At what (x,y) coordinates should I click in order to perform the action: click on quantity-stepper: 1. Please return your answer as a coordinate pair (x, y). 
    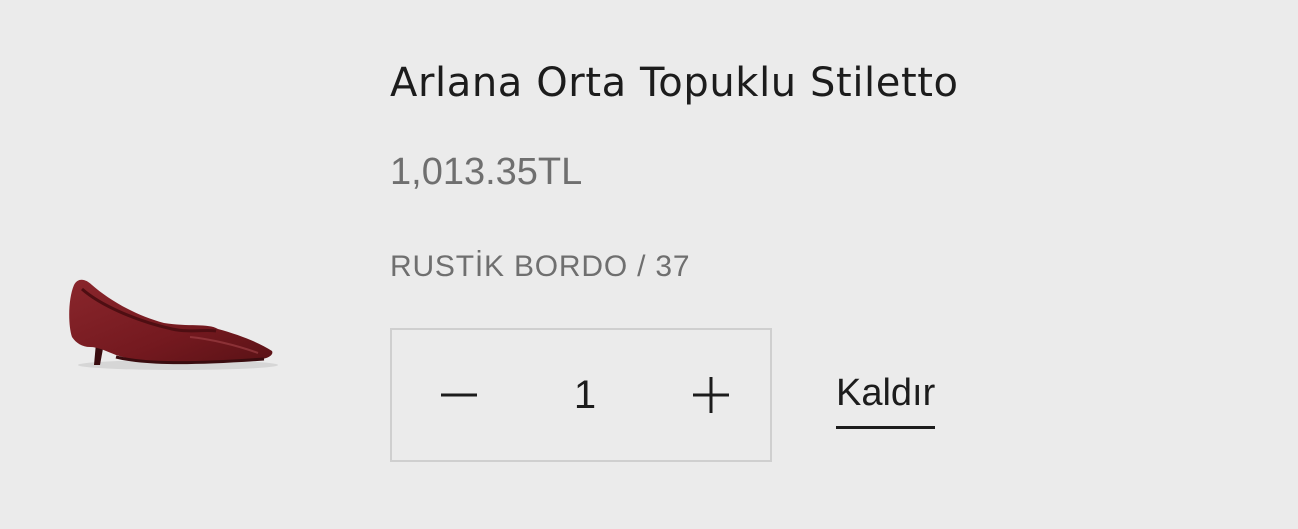
    Looking at the image, I should click on (581, 395).